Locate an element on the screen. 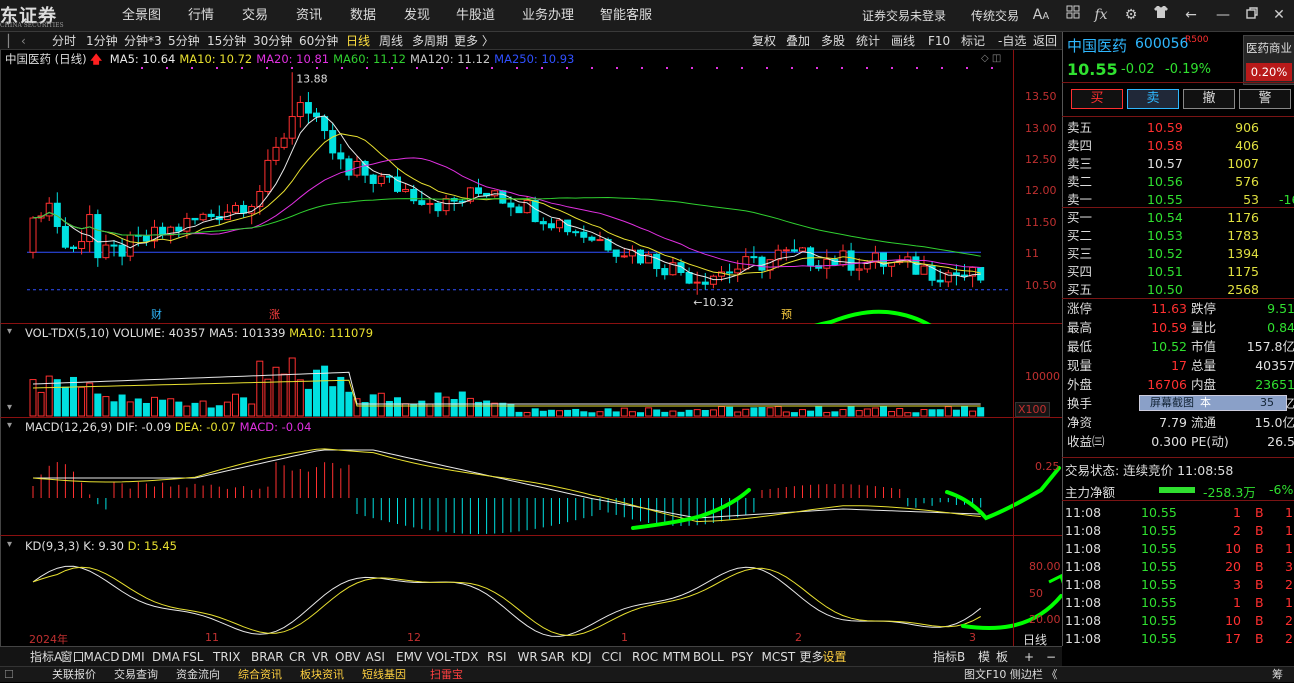 This screenshot has width=1294, height=683. login-status: 证券交易未登录 is located at coordinates (904, 16).